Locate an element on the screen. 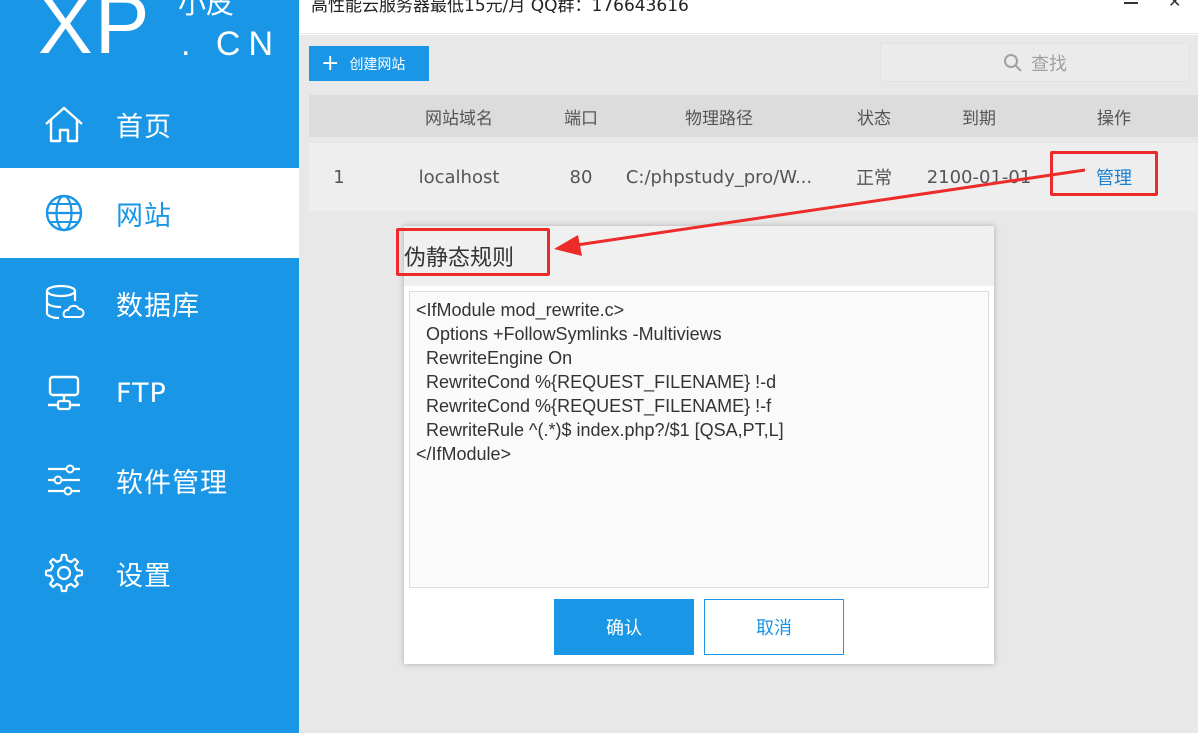 The height and width of the screenshot is (733, 1198). sliders-icon is located at coordinates (64, 480).